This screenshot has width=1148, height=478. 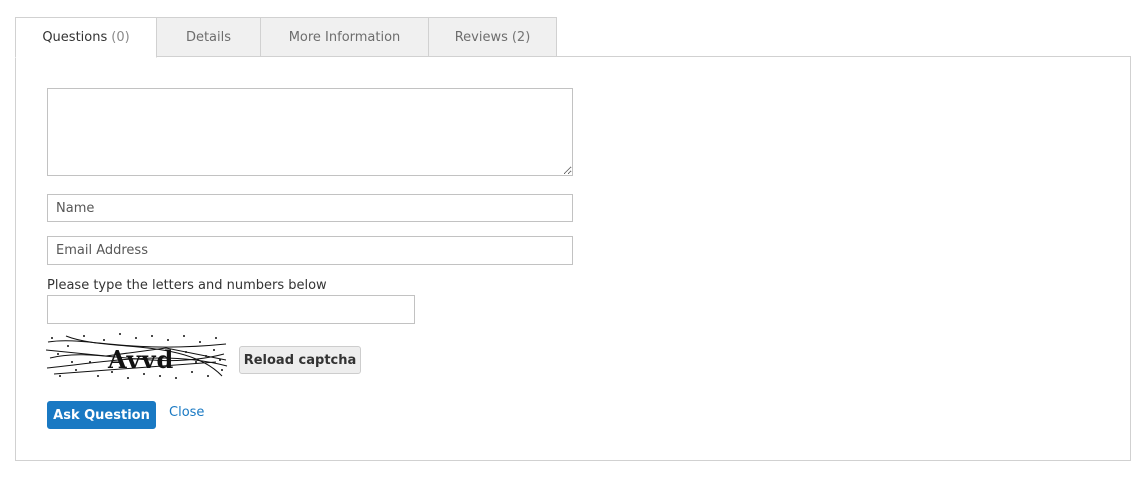 What do you see at coordinates (521, 37) in the screenshot?
I see `tab-reviews-count: (2)` at bounding box center [521, 37].